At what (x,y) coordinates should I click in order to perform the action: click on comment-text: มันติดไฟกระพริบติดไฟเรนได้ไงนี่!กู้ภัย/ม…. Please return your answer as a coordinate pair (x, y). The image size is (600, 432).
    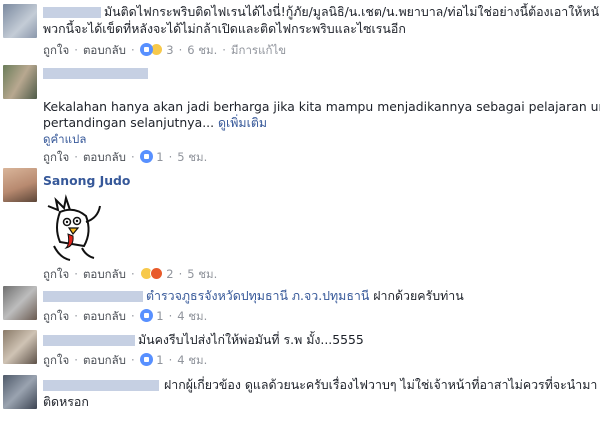
    Looking at the image, I should click on (352, 11).